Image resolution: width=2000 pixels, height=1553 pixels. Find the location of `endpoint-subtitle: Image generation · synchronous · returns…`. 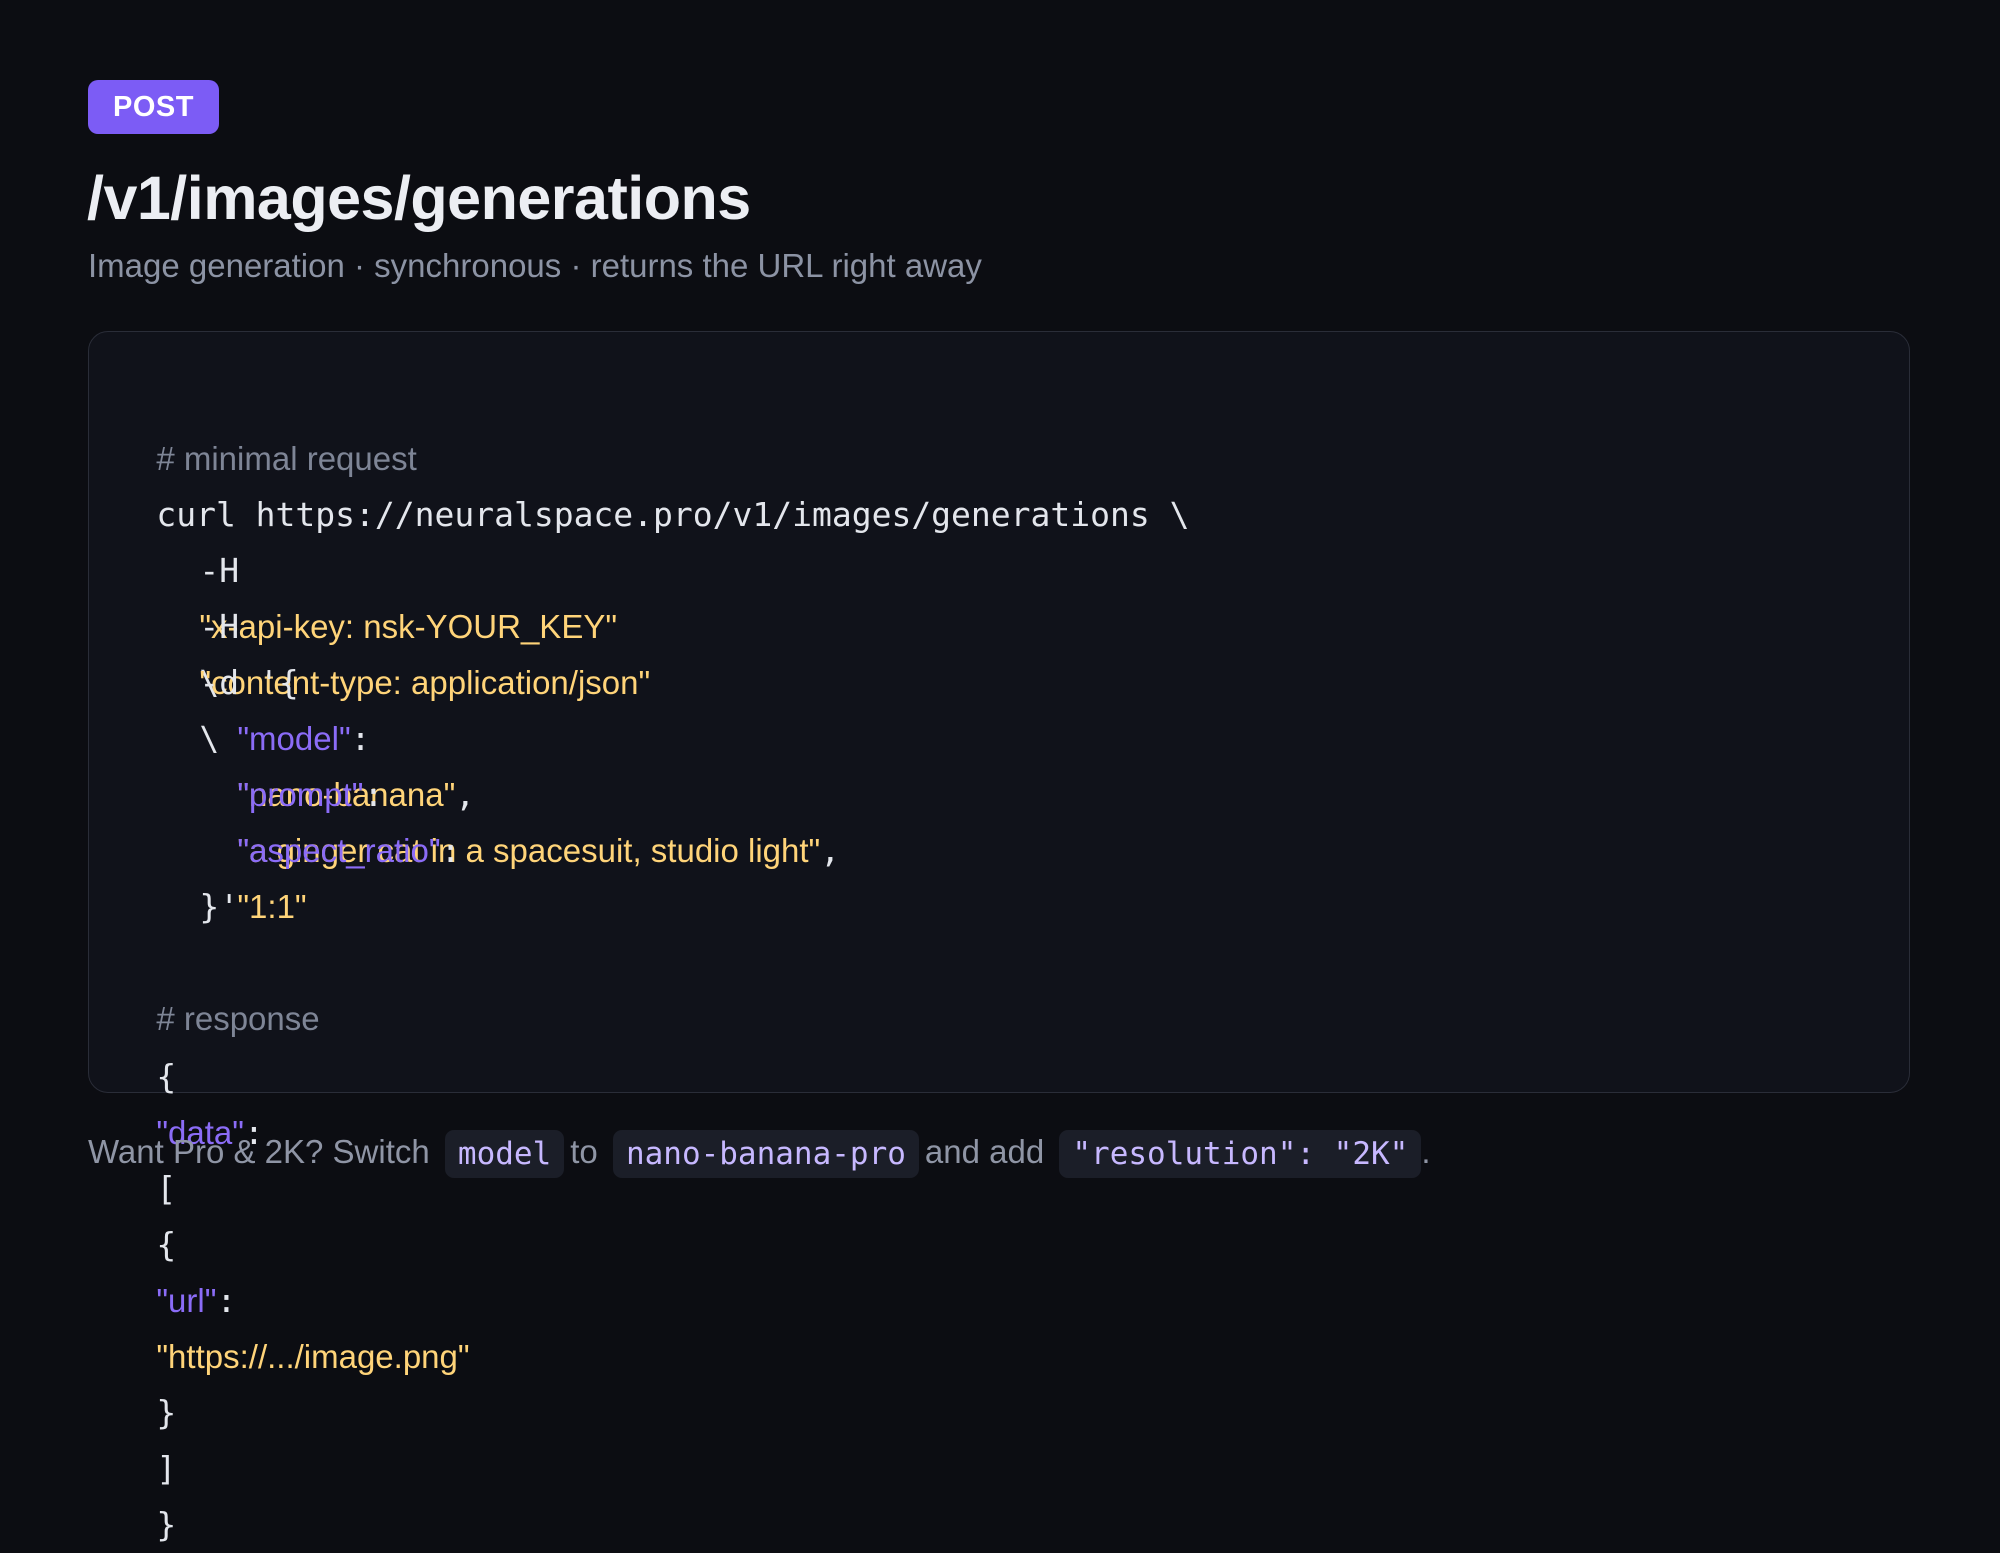

endpoint-subtitle: Image generation · synchronous · returns… is located at coordinates (535, 265).